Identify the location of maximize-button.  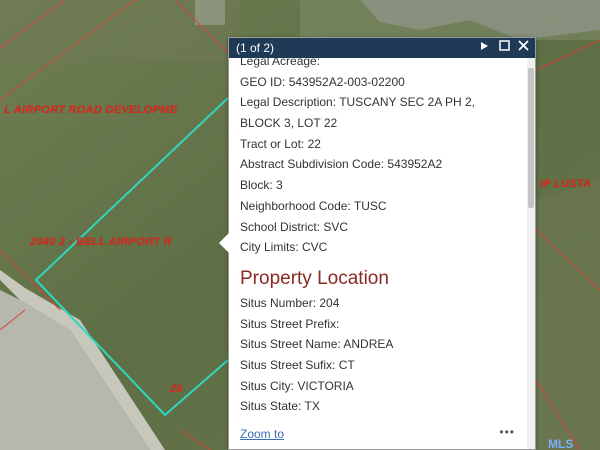
(504, 47).